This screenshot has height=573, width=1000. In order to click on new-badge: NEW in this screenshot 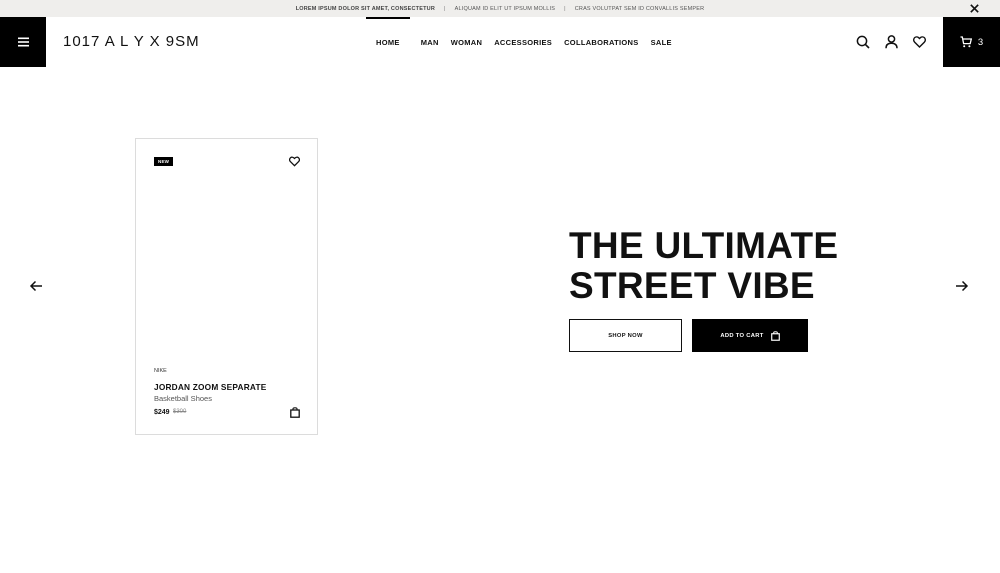, I will do `click(164, 161)`.